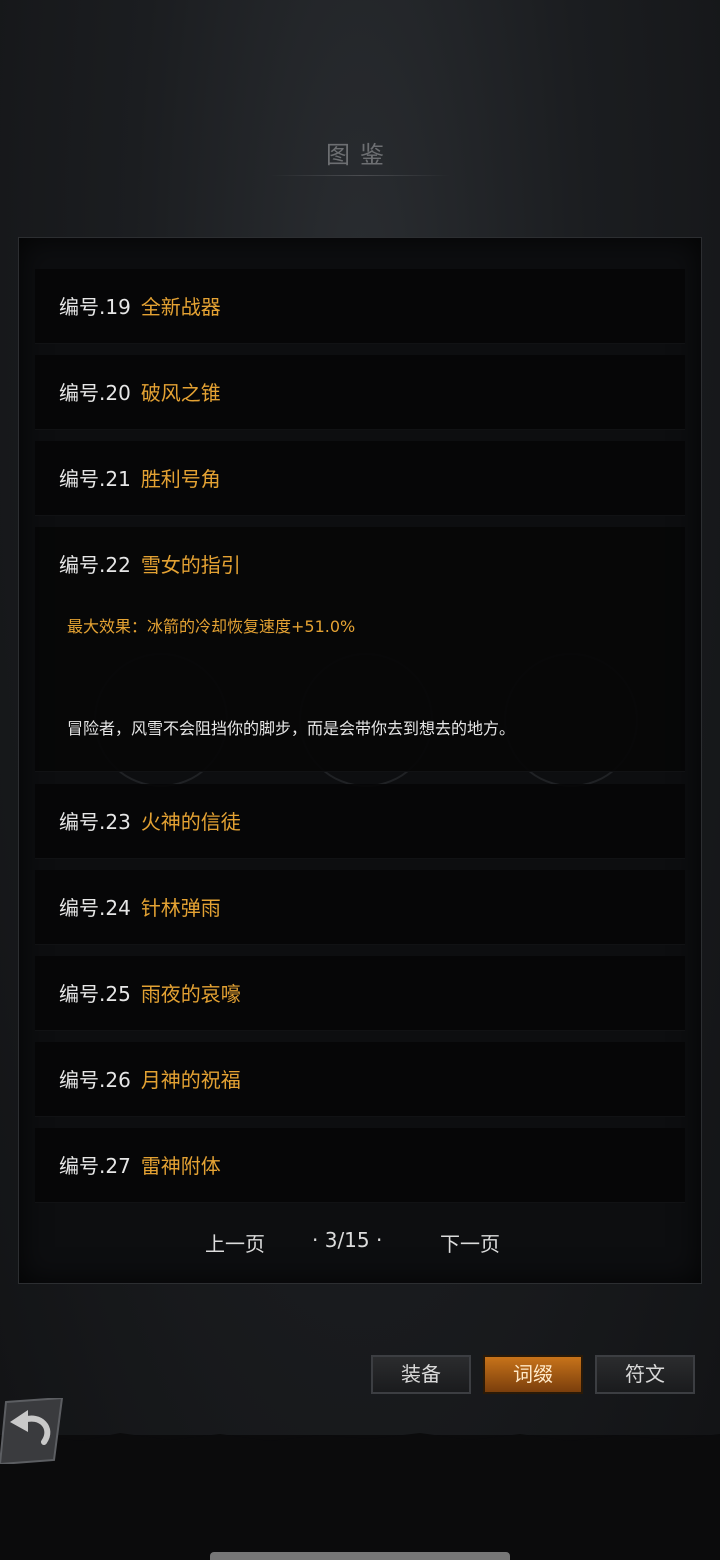 This screenshot has width=720, height=1560. What do you see at coordinates (291, 728) in the screenshot?
I see `entry-lore: 冒险者，风雪不会阻挡你的脚步，而是会带你去到想去的地方。` at bounding box center [291, 728].